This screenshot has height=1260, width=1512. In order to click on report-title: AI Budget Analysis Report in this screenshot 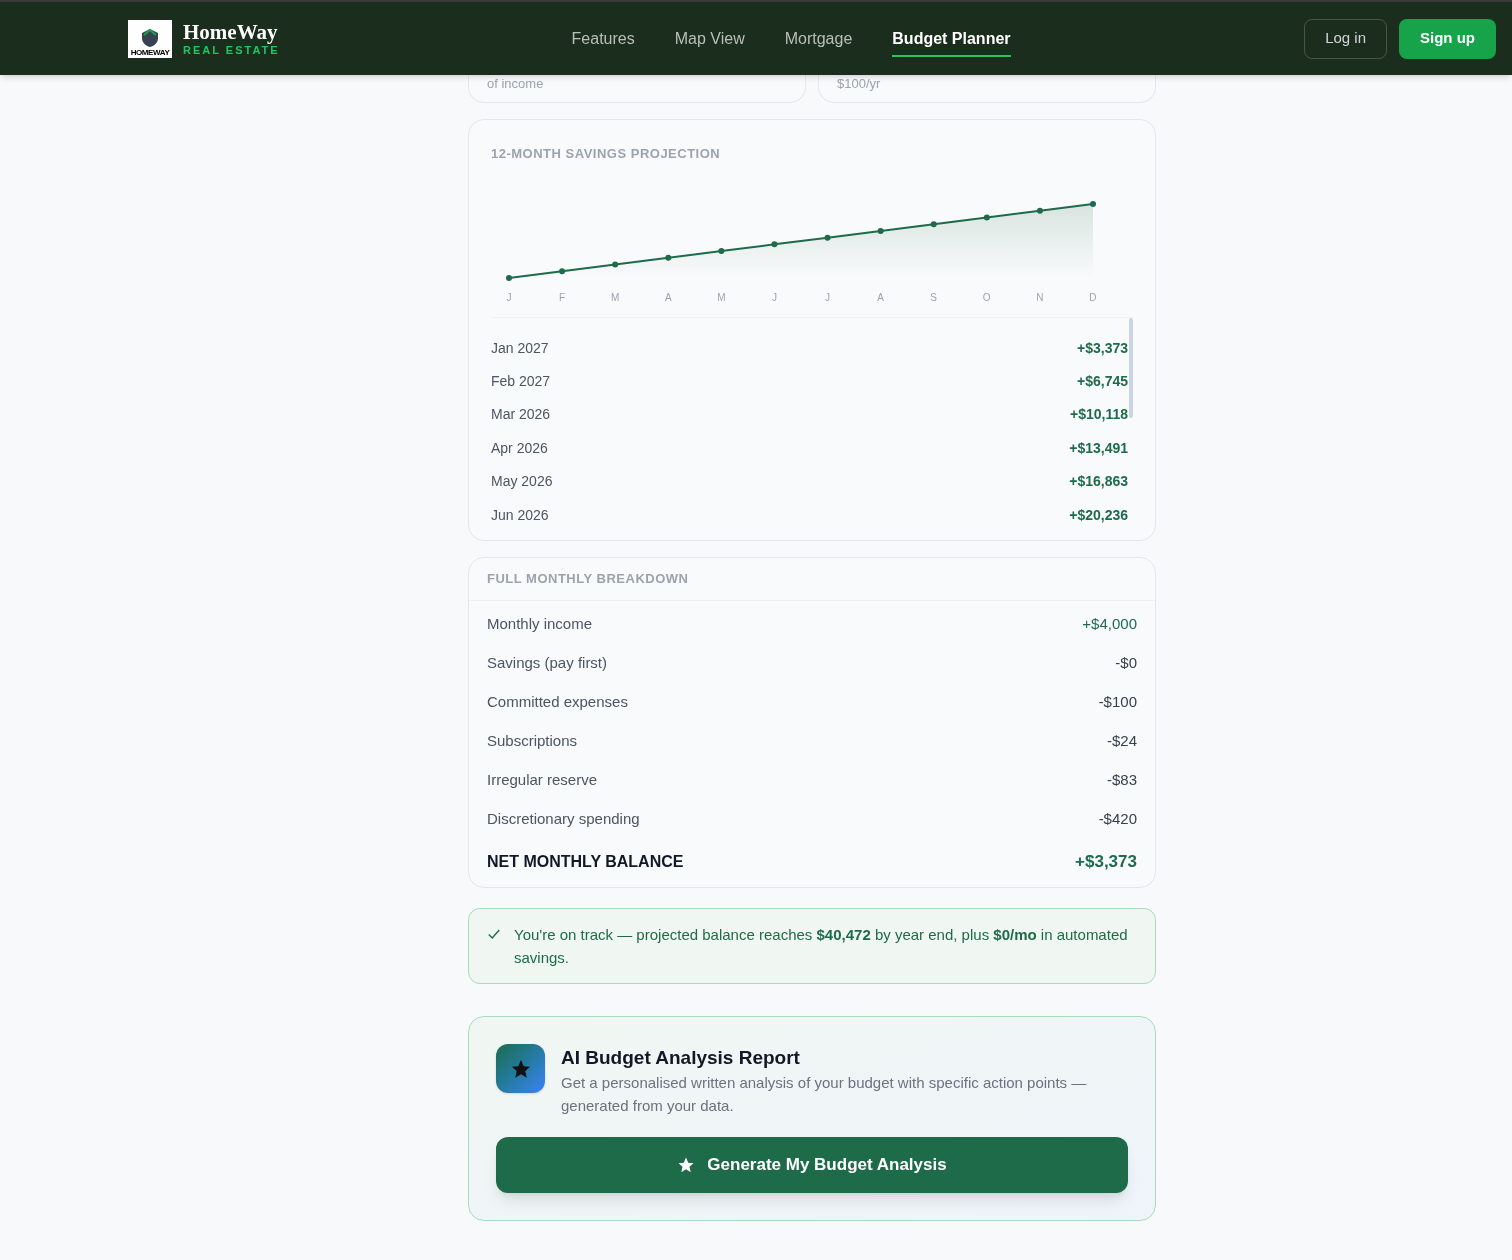, I will do `click(681, 1058)`.